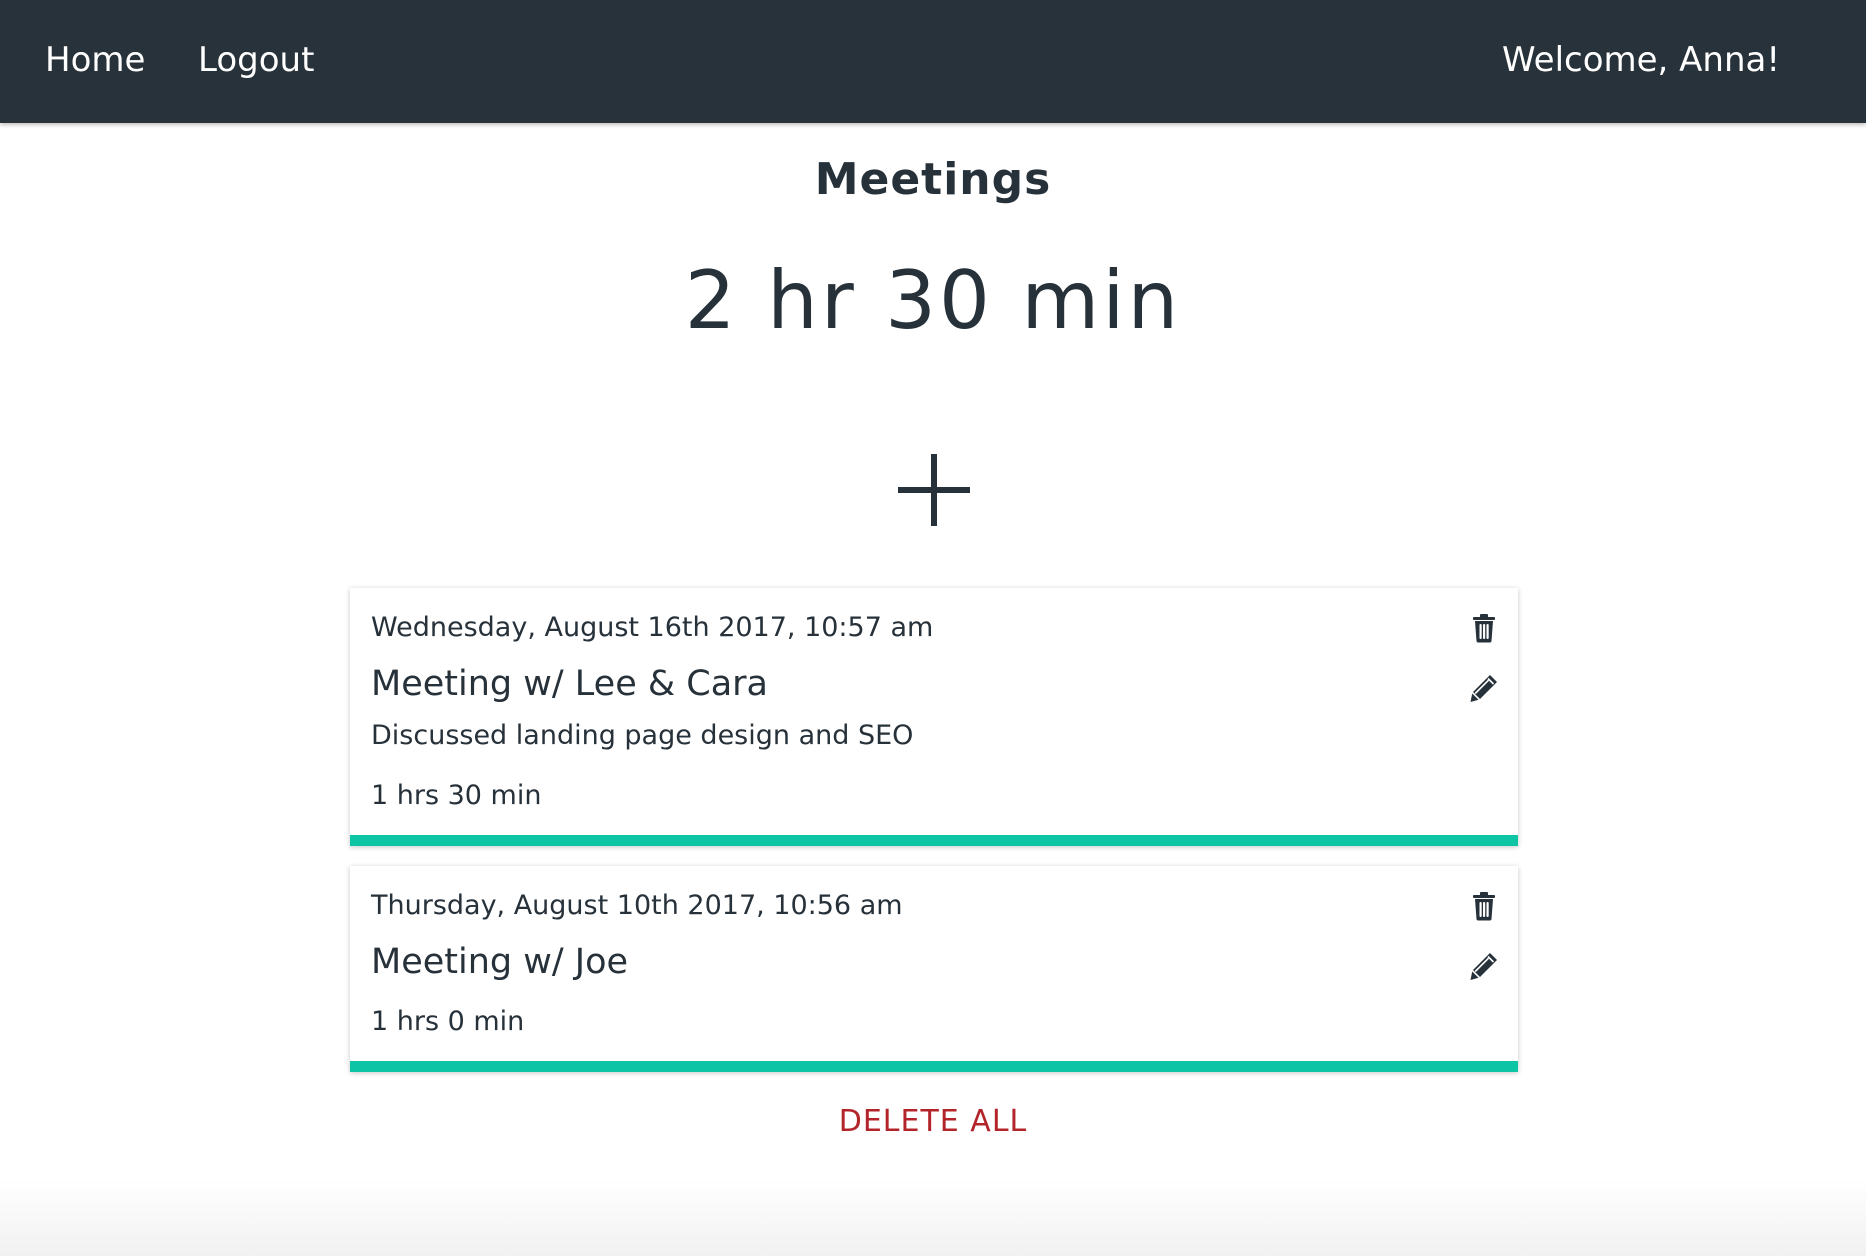 The image size is (1866, 1256). Describe the element at coordinates (1641, 60) in the screenshot. I see `welcome-message: Welcome, Anna!` at that location.